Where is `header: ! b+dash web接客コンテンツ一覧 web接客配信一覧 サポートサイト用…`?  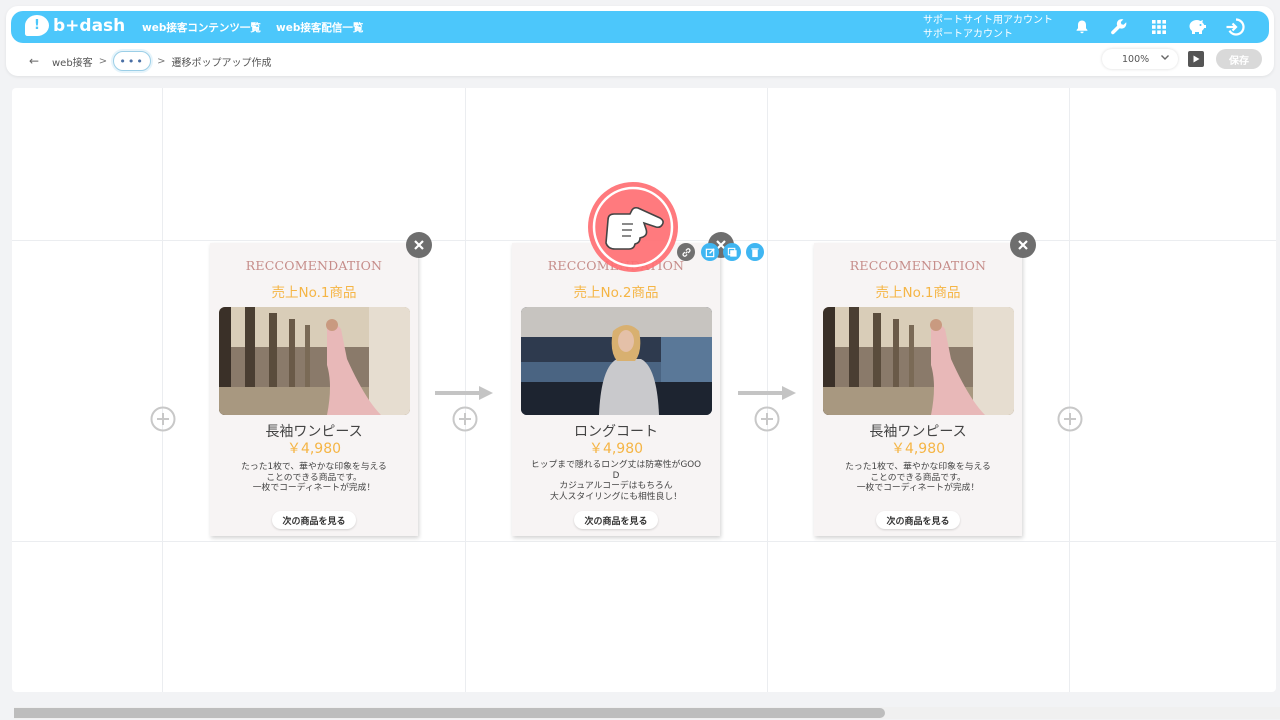 header: ! b+dash web接客コンテンツ一覧 web接客配信一覧 サポートサイト用… is located at coordinates (640, 41).